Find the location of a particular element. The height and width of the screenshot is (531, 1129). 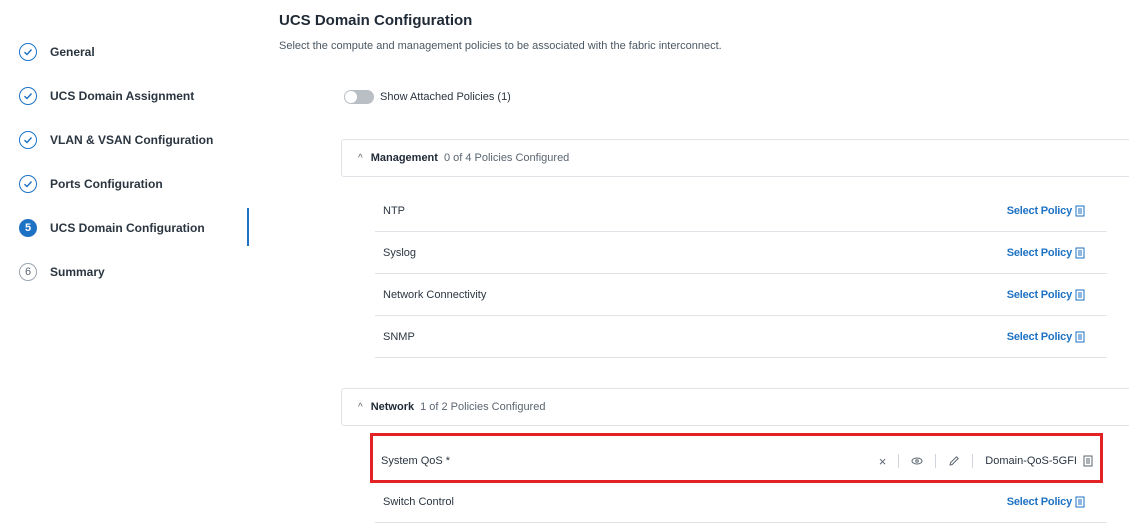

policy-row-network-connectivity: Network Connectivity Select Policy is located at coordinates (741, 295).